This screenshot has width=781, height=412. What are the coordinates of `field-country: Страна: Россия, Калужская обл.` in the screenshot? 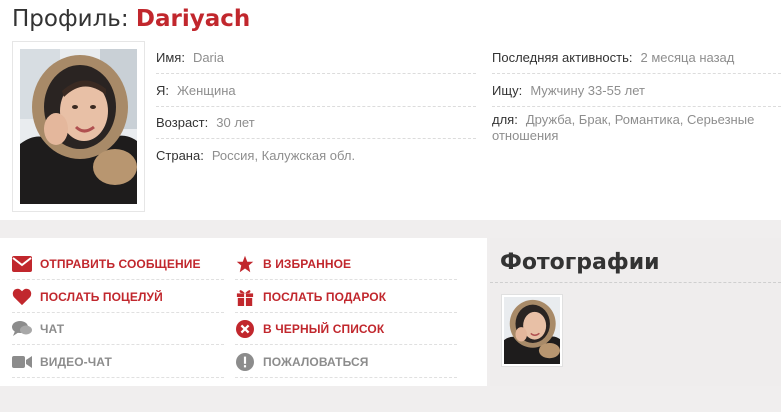 It's located at (316, 156).